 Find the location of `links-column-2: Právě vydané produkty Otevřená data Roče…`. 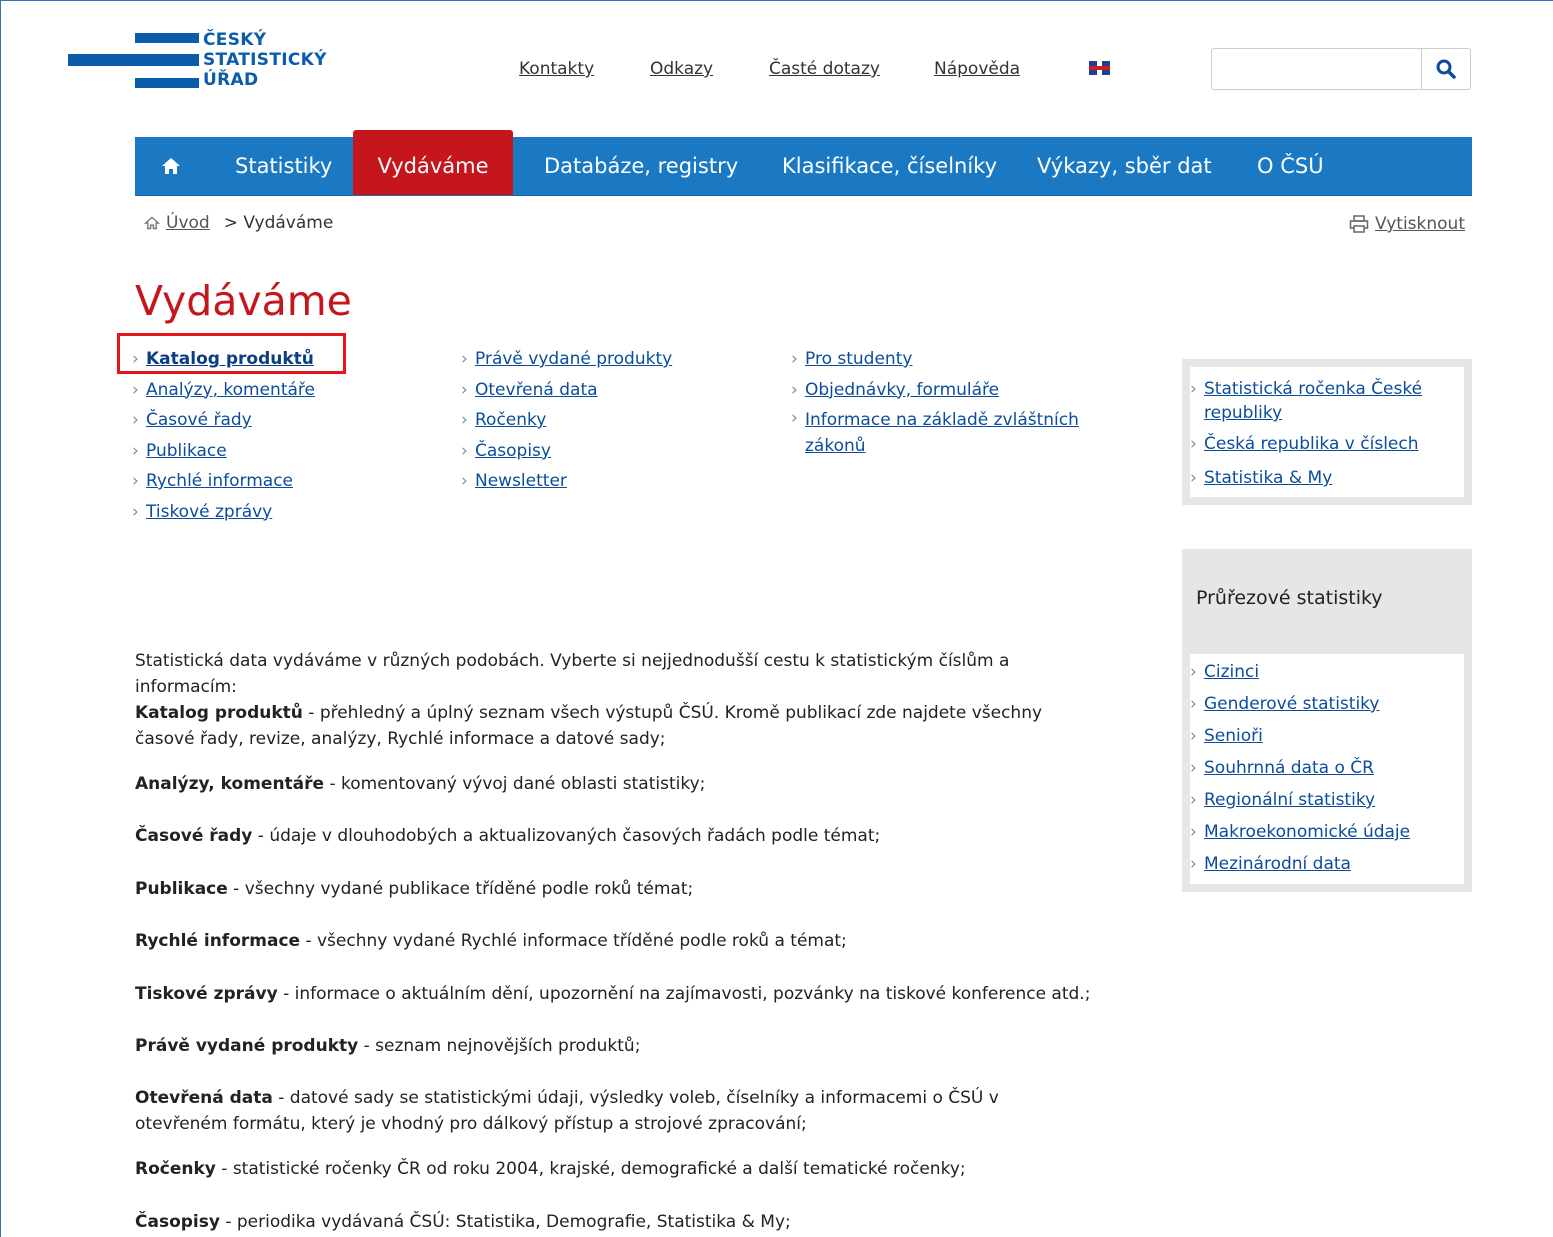

links-column-2: Právě vydané produkty Otevřená data Roče… is located at coordinates (566, 420).